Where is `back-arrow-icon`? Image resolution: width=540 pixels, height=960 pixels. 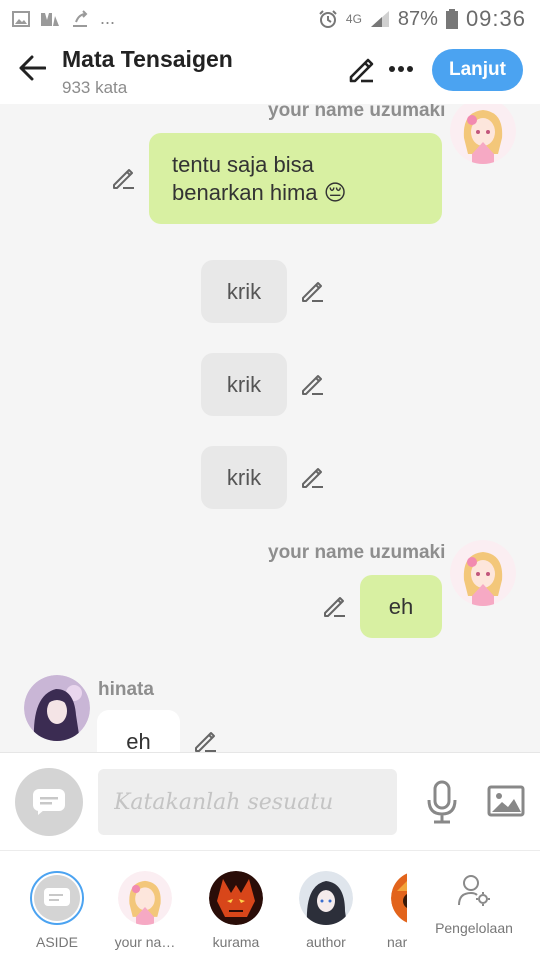
back-arrow-icon is located at coordinates (32, 68).